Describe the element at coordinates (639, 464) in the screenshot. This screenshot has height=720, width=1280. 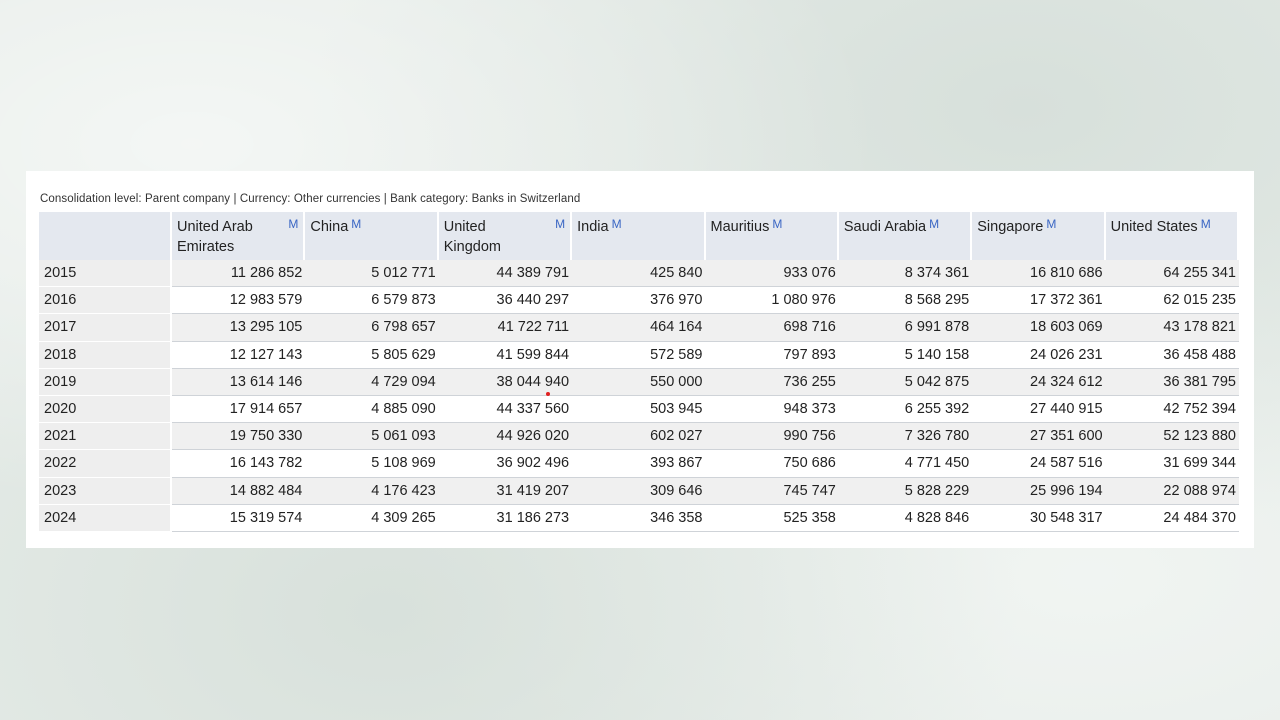
I see `table-cell-value: 393 867` at that location.